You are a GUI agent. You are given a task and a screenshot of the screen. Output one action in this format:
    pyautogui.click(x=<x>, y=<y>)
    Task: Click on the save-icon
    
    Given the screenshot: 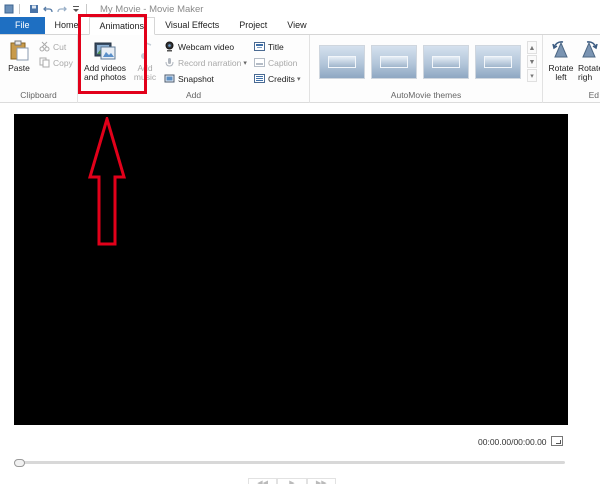 What is the action you would take?
    pyautogui.click(x=34, y=9)
    